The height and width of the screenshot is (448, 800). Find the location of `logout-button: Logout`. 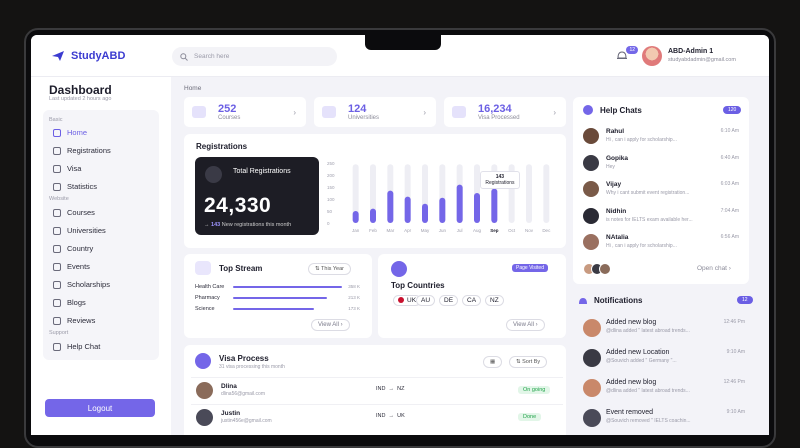

logout-button: Logout is located at coordinates (100, 408).